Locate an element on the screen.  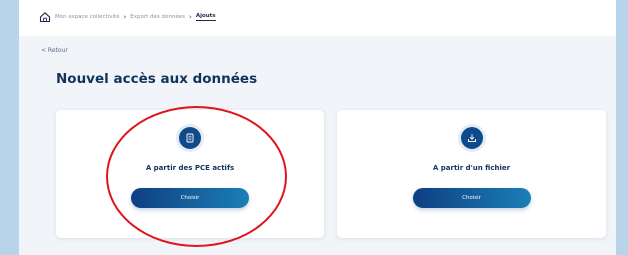
breadcrumb-current: Ajouts is located at coordinates (205, 17).